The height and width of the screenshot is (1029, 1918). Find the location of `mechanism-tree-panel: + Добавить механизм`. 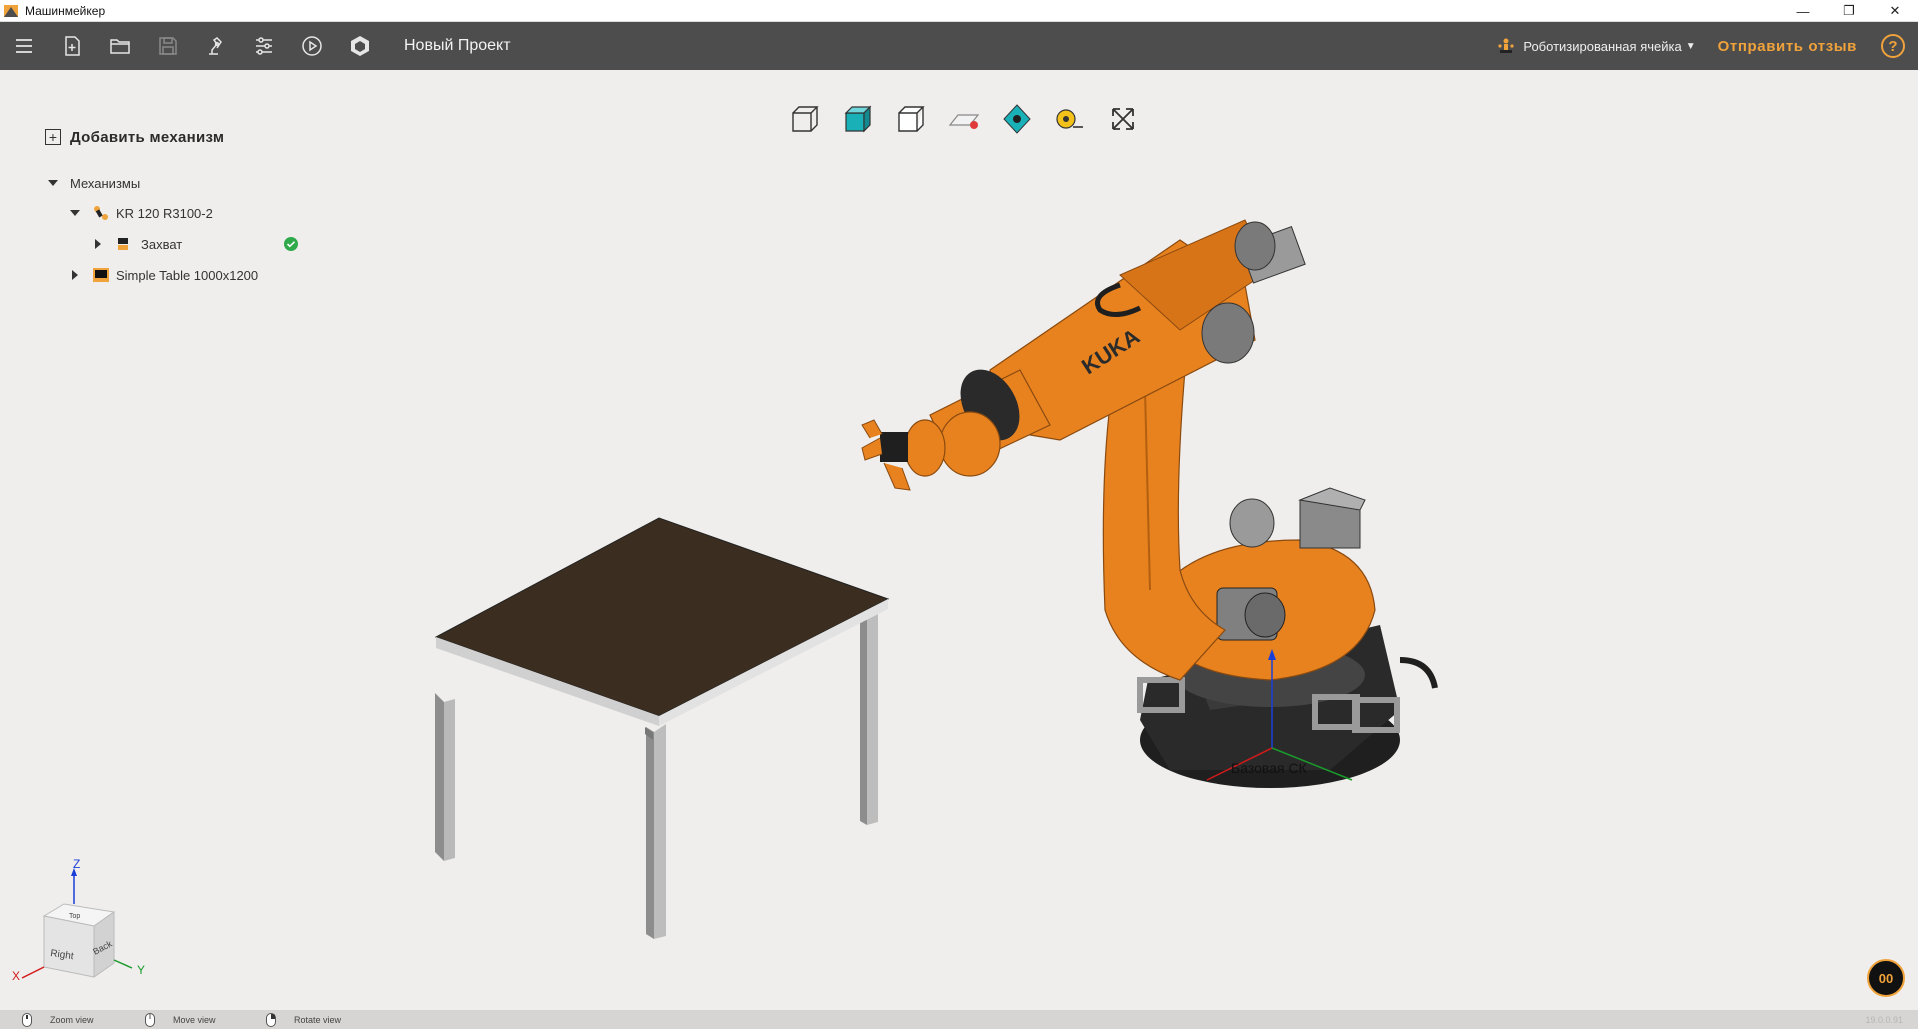

mechanism-tree-panel: + Добавить механизм is located at coordinates (190, 137).